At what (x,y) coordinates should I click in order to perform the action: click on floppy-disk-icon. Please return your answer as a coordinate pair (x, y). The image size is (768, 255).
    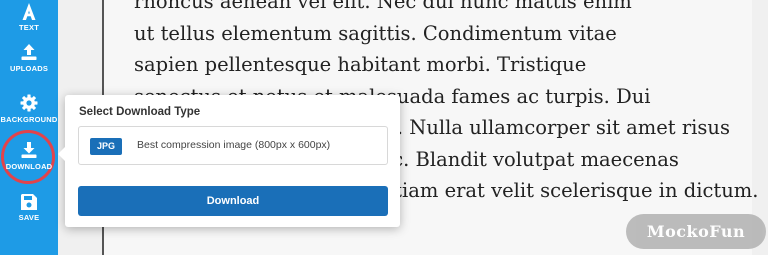
    Looking at the image, I should click on (29, 202).